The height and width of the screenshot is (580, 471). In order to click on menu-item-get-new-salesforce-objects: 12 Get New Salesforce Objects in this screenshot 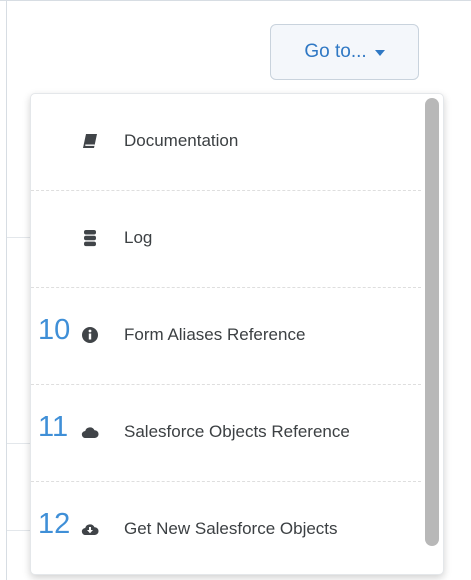, I will do `click(226, 528)`.